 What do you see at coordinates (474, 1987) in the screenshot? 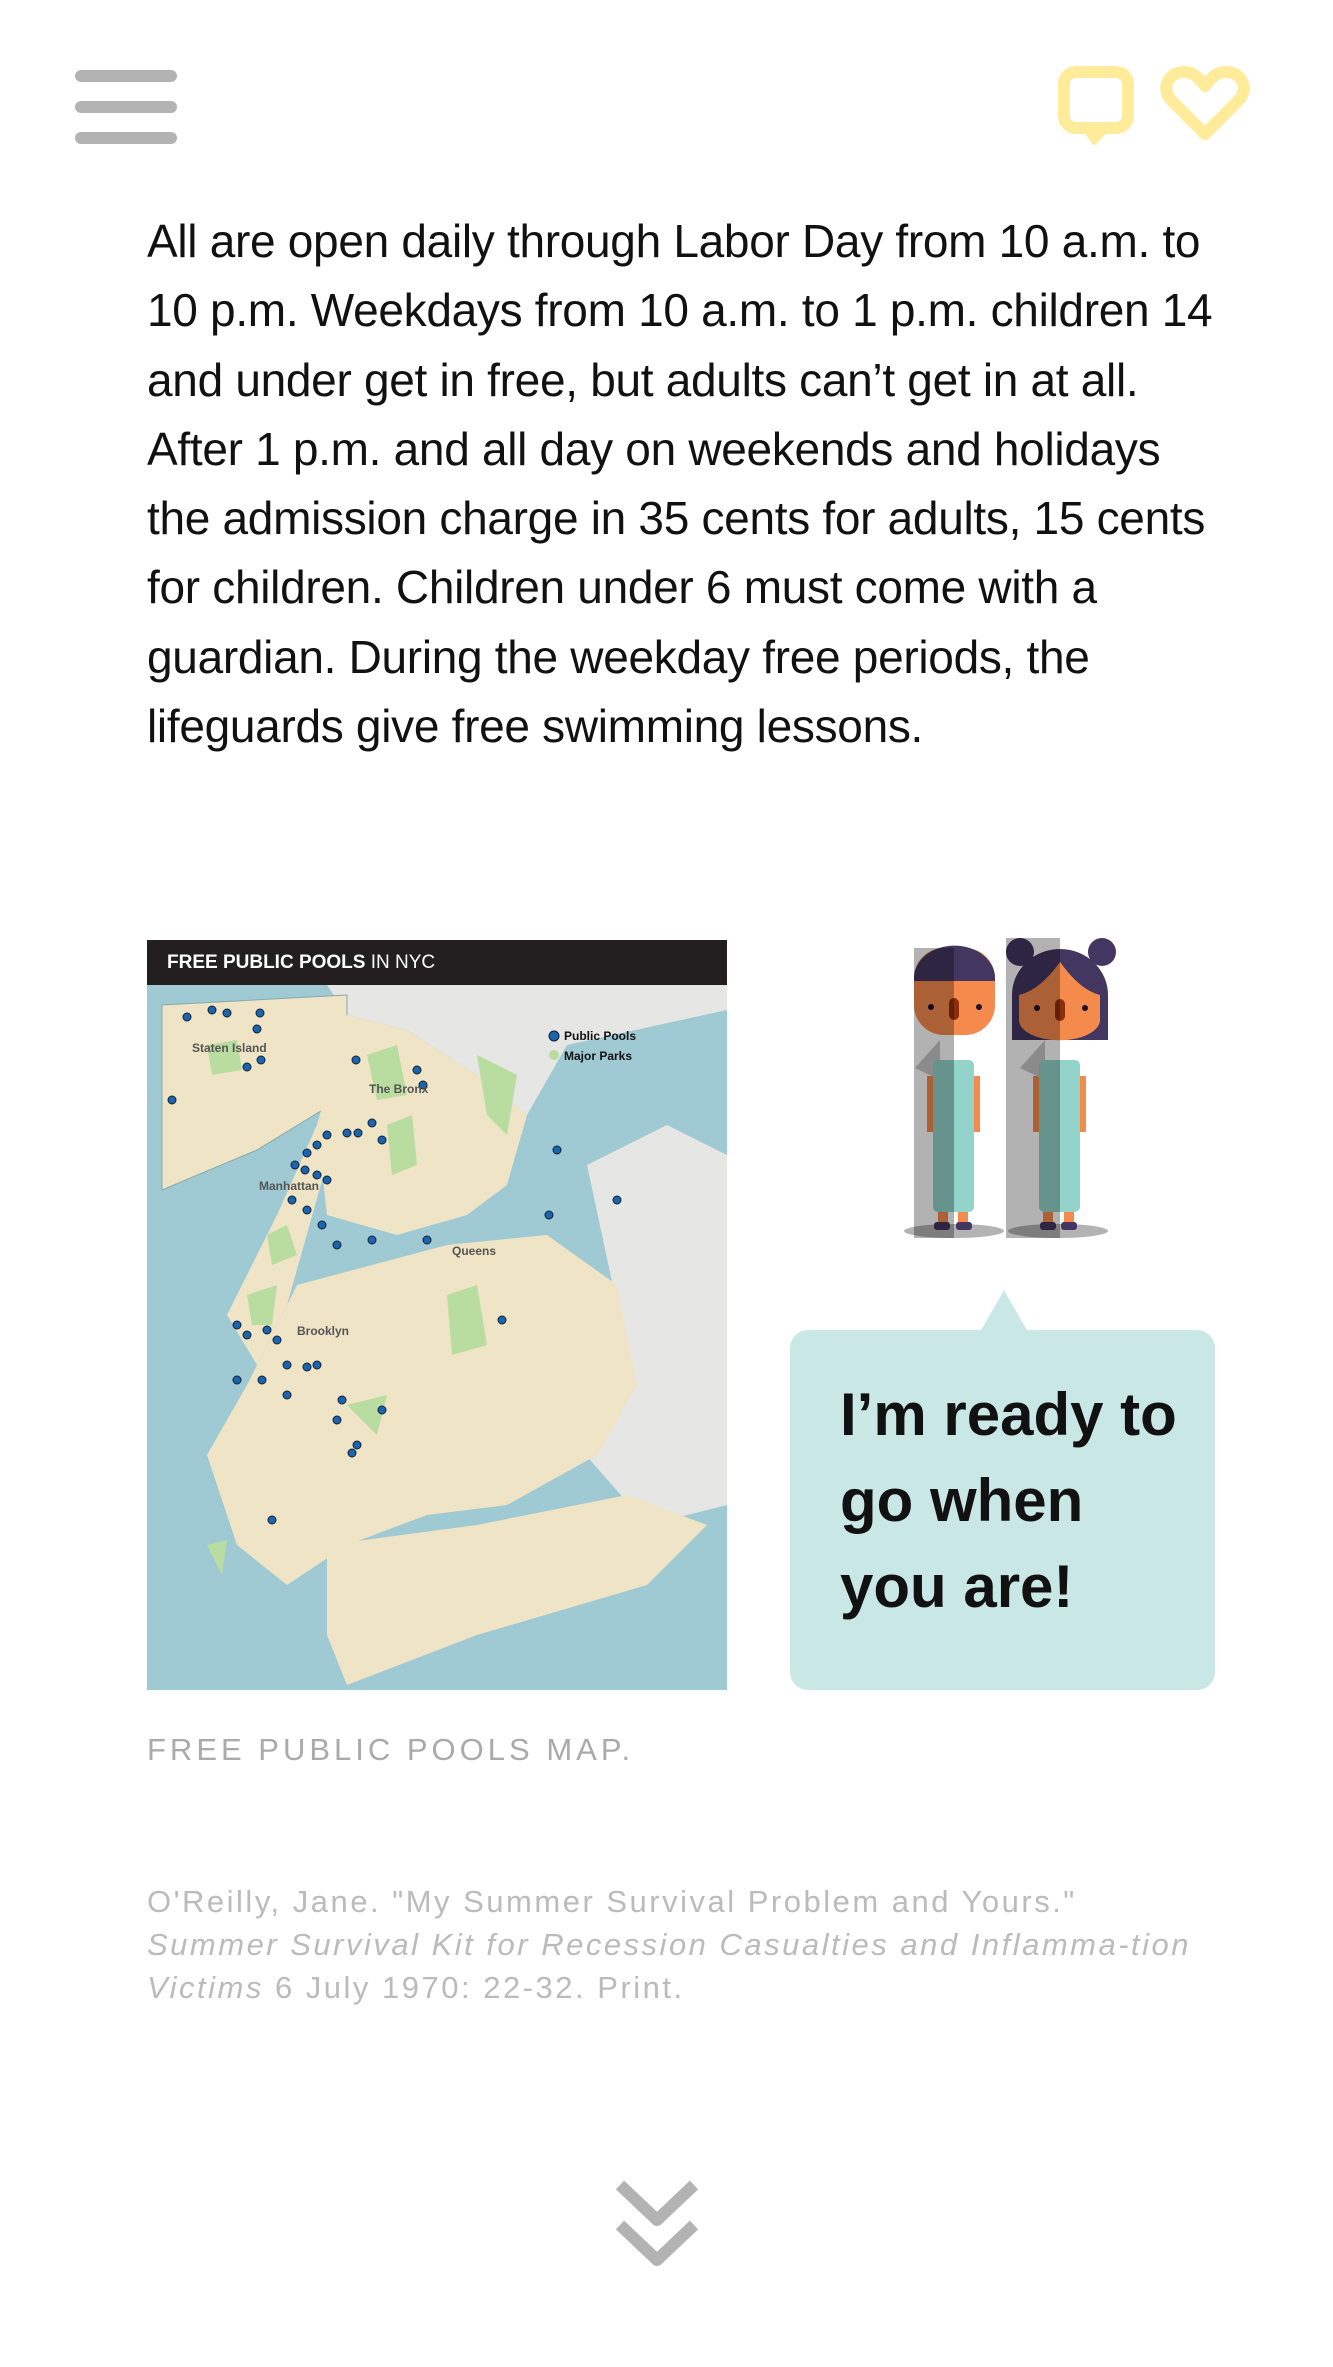
I see `citation-date: 6 July 1970: 22-32. Print.` at bounding box center [474, 1987].